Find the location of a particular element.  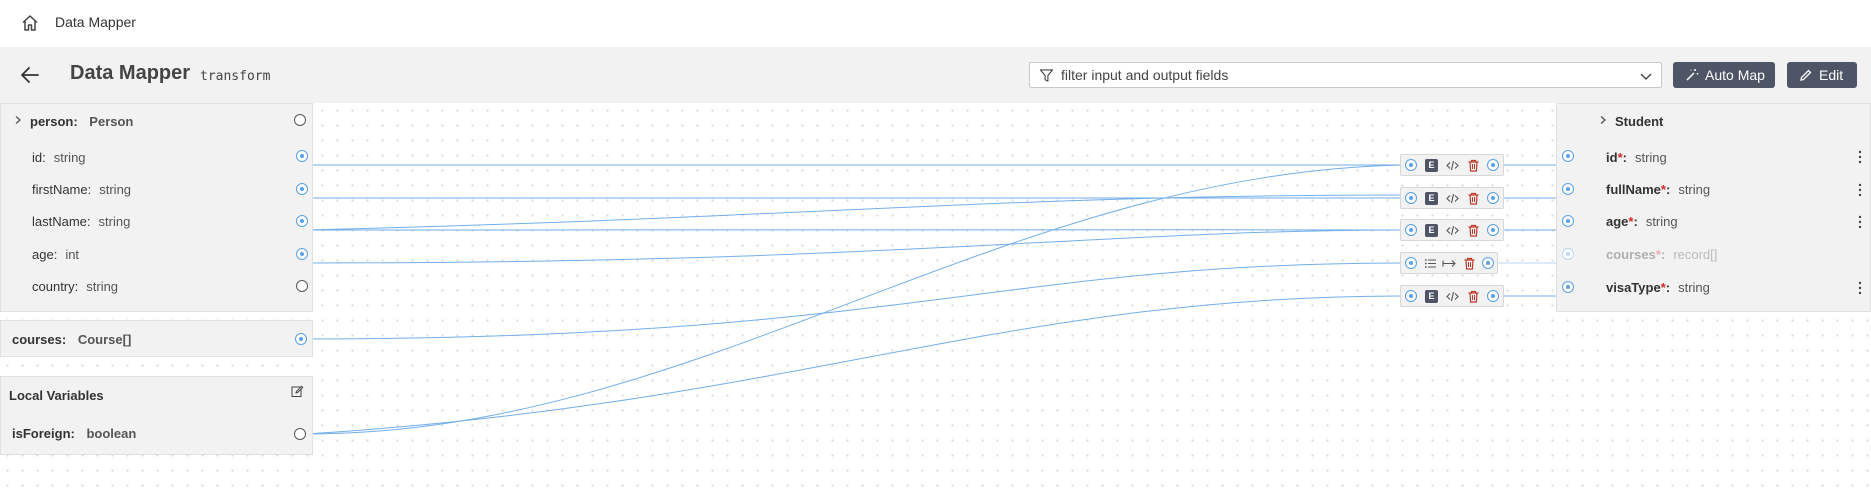

local-variables-title: Local Variables is located at coordinates (56, 395).